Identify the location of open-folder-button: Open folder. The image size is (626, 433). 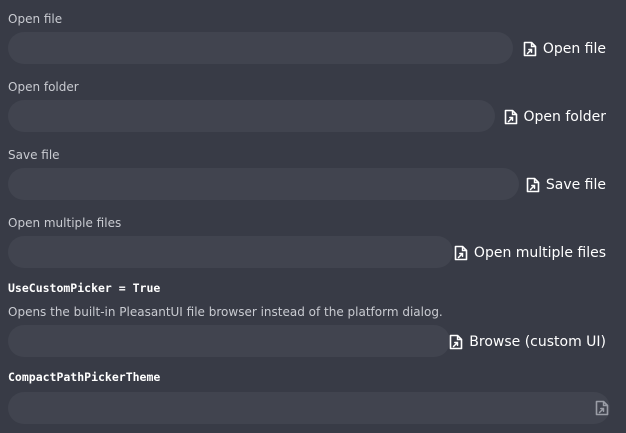
(555, 117).